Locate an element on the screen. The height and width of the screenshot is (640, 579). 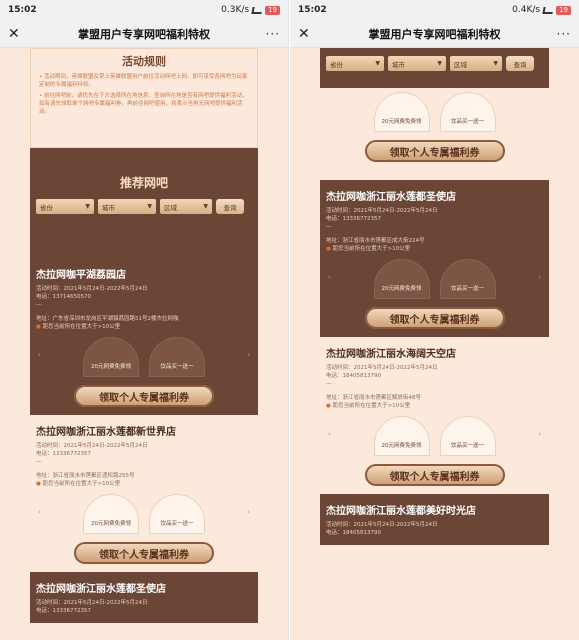
cafe-name: 杰拉网咖浙江丽水莲都新世界店 is located at coordinates (106, 432).